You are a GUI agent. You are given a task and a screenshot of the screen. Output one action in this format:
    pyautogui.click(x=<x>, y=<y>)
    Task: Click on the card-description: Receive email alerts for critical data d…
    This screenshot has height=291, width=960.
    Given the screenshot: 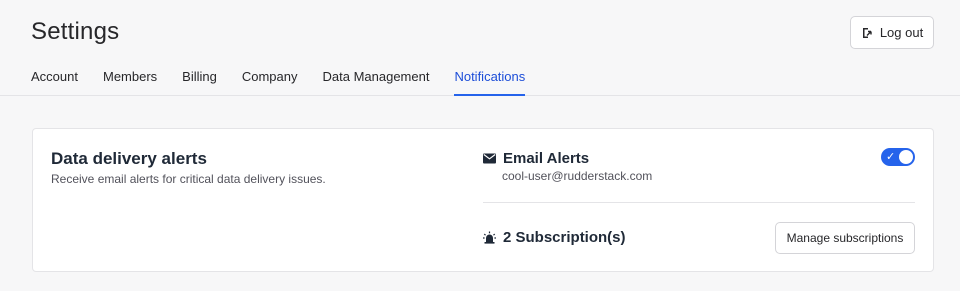 What is the action you would take?
    pyautogui.click(x=188, y=179)
    